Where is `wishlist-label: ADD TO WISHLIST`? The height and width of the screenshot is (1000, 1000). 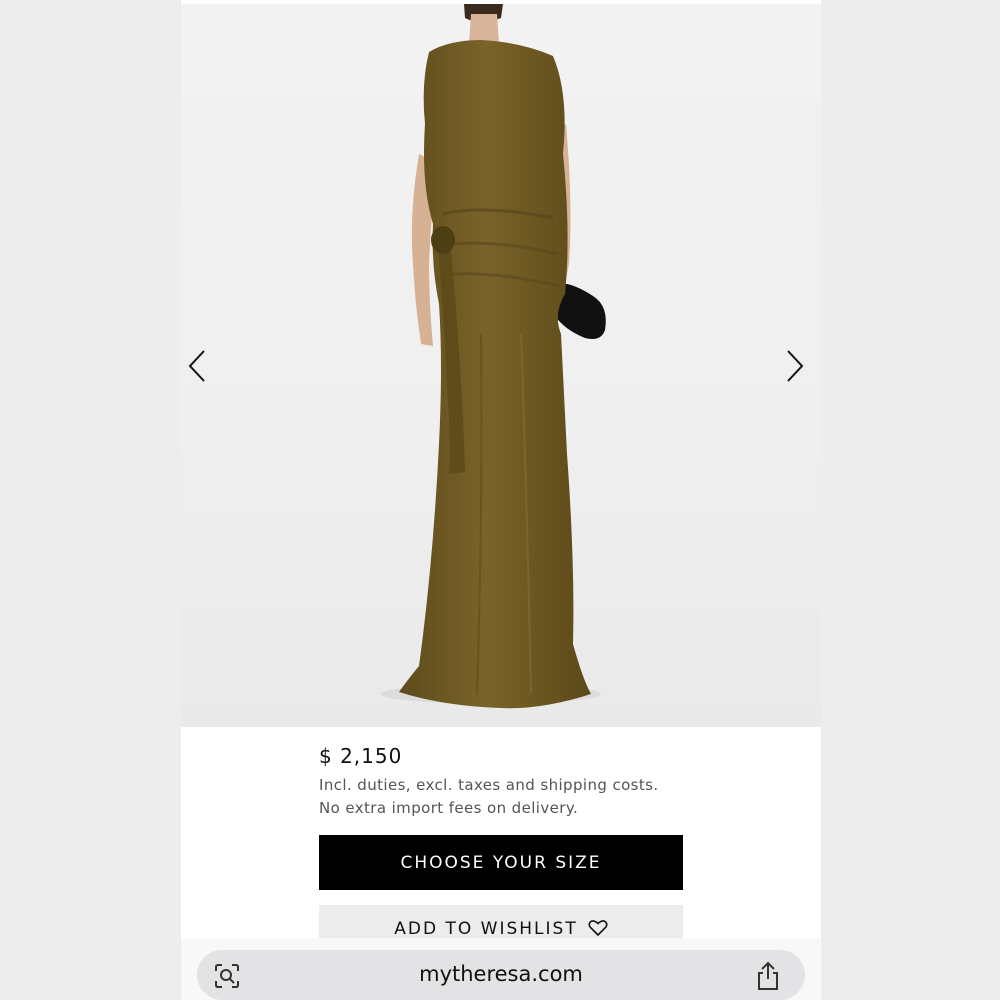 wishlist-label: ADD TO WISHLIST is located at coordinates (486, 929).